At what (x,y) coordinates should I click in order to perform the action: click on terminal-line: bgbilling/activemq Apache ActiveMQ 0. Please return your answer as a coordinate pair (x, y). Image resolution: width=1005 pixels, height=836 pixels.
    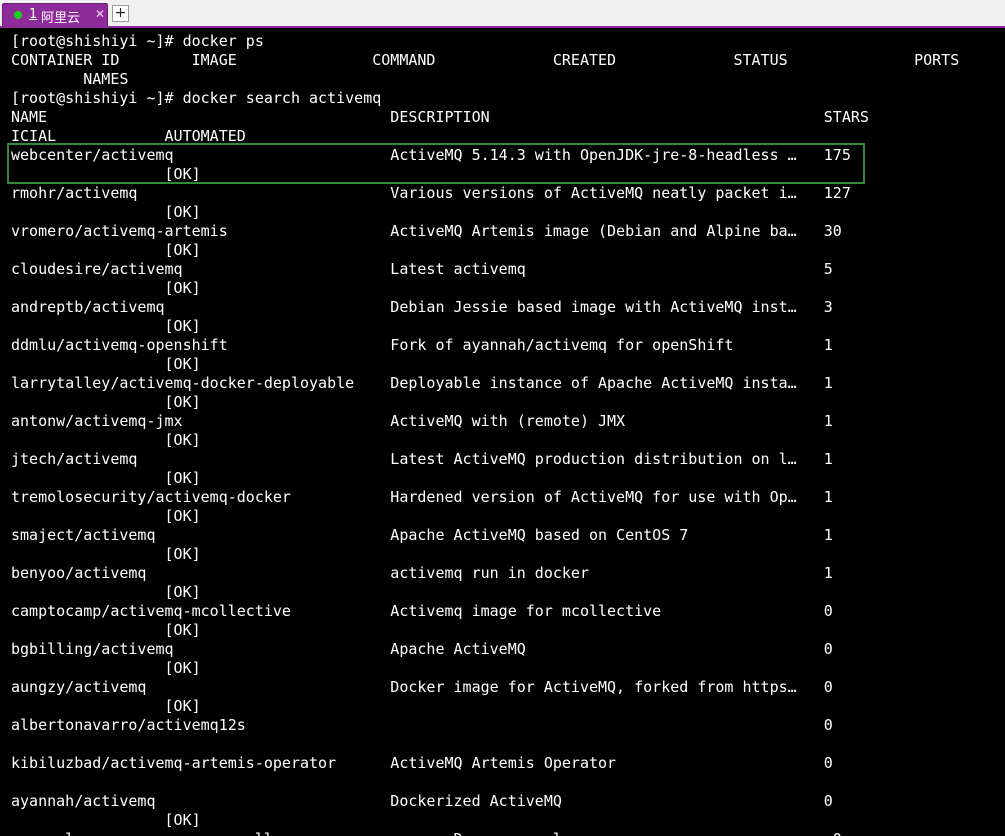
    Looking at the image, I should click on (422, 649).